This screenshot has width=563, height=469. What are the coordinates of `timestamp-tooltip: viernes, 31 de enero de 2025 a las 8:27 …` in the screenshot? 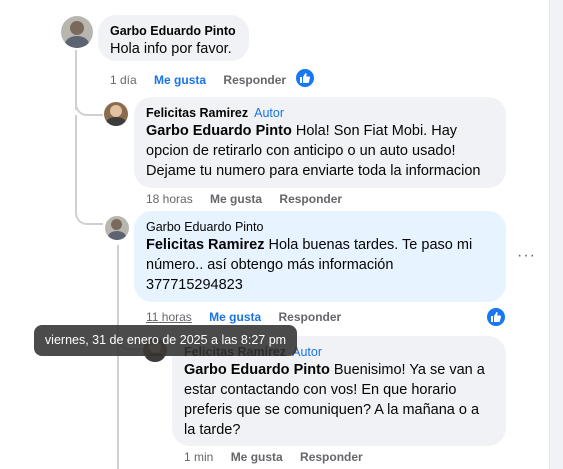 It's located at (165, 340).